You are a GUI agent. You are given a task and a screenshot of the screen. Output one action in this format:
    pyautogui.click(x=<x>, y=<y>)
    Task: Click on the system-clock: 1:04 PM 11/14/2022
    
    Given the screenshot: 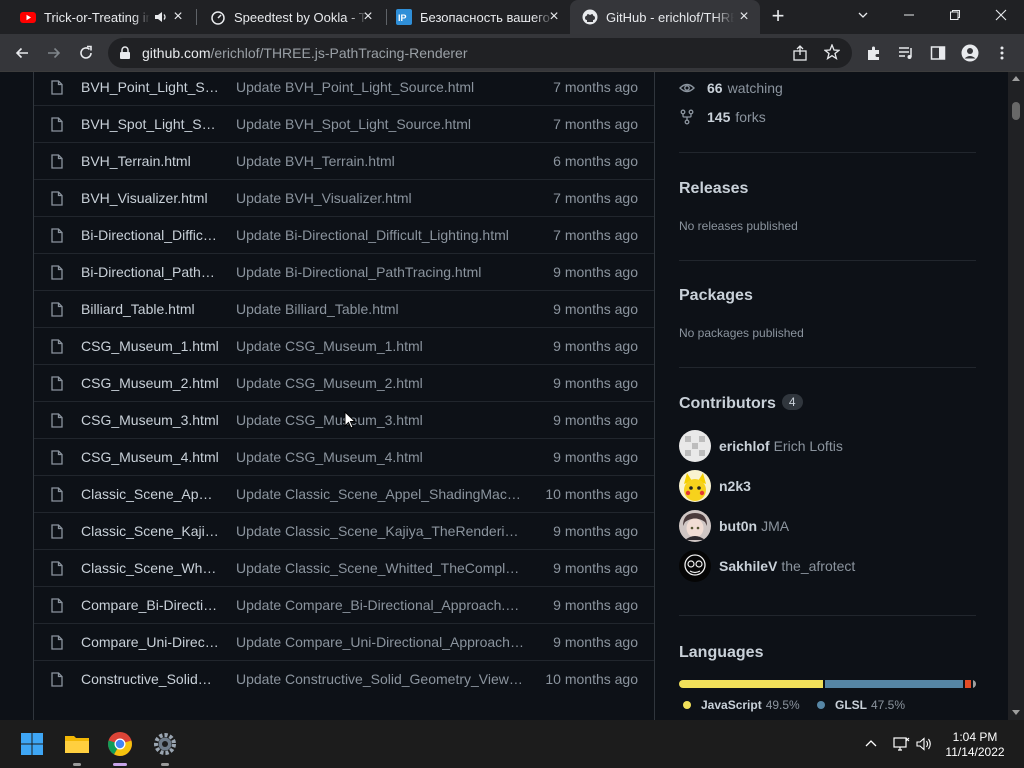 What is the action you would take?
    pyautogui.click(x=975, y=745)
    